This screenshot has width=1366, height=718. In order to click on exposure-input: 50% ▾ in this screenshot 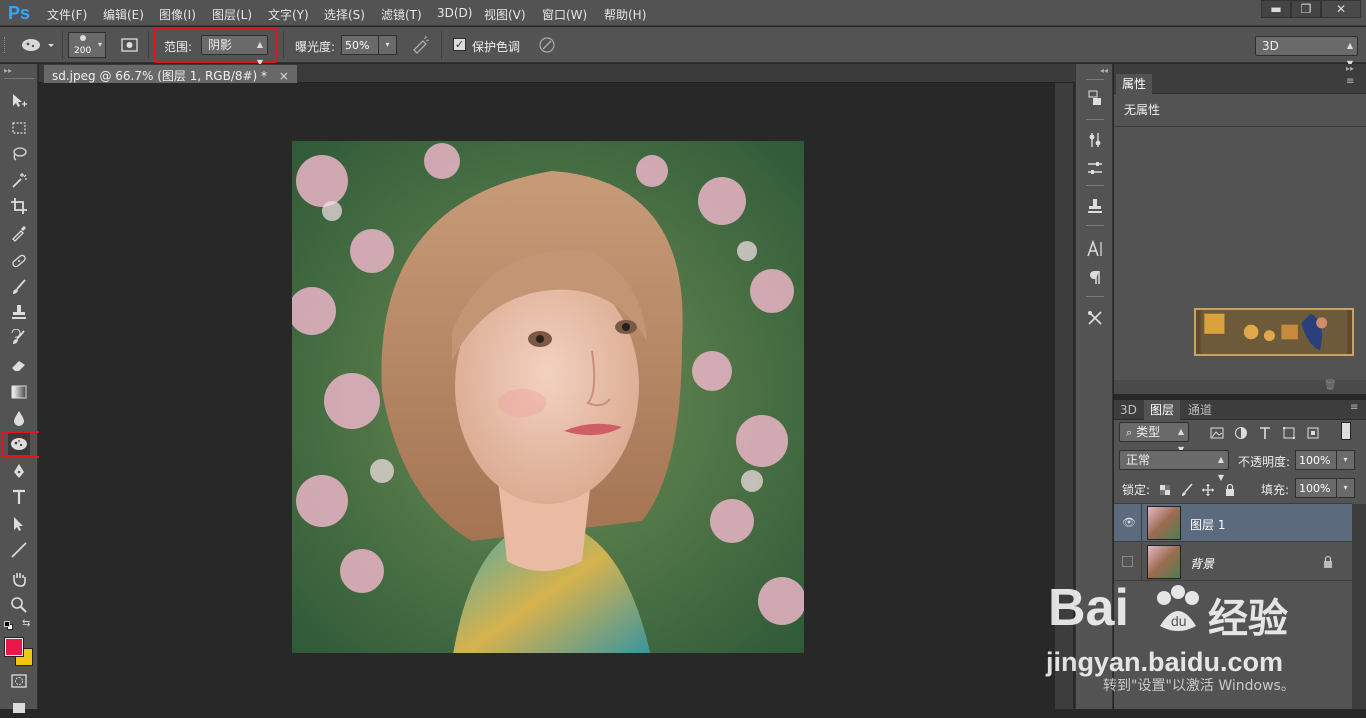, I will do `click(369, 45)`.